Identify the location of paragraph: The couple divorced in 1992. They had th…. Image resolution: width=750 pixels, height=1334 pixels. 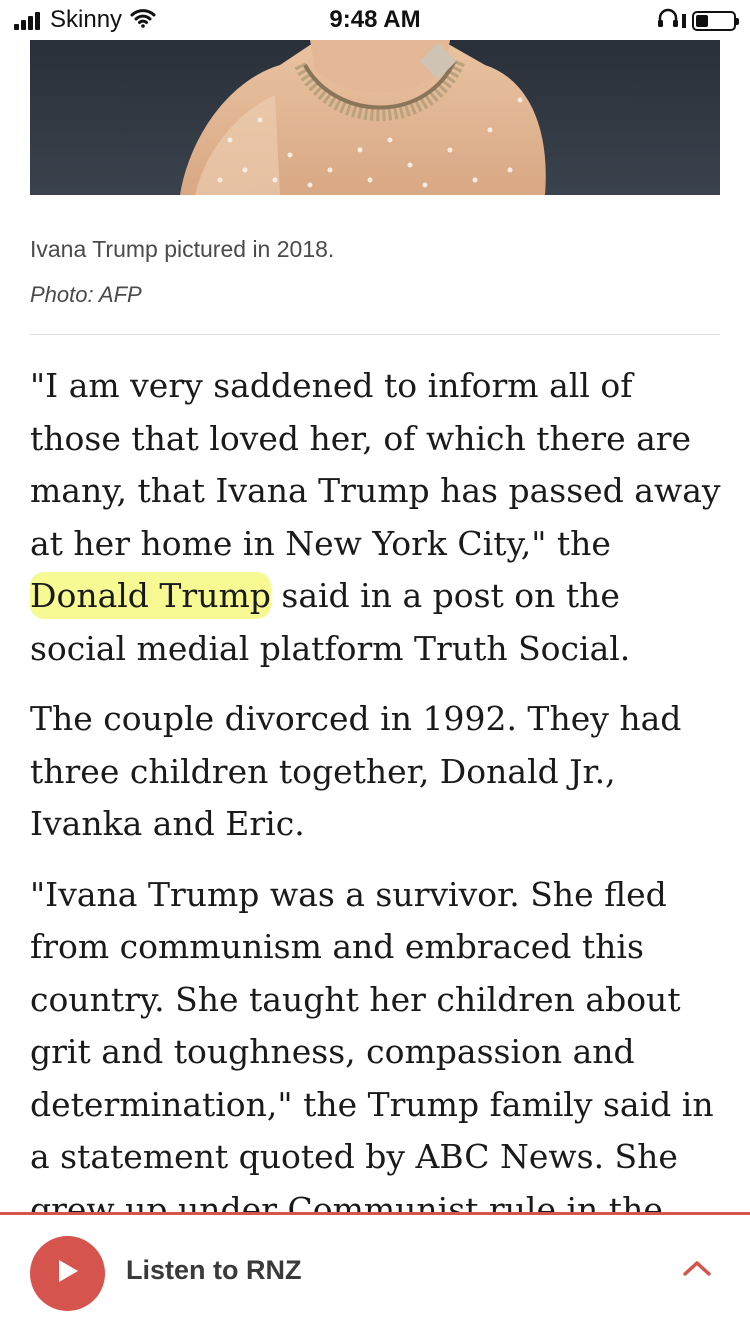
(356, 771).